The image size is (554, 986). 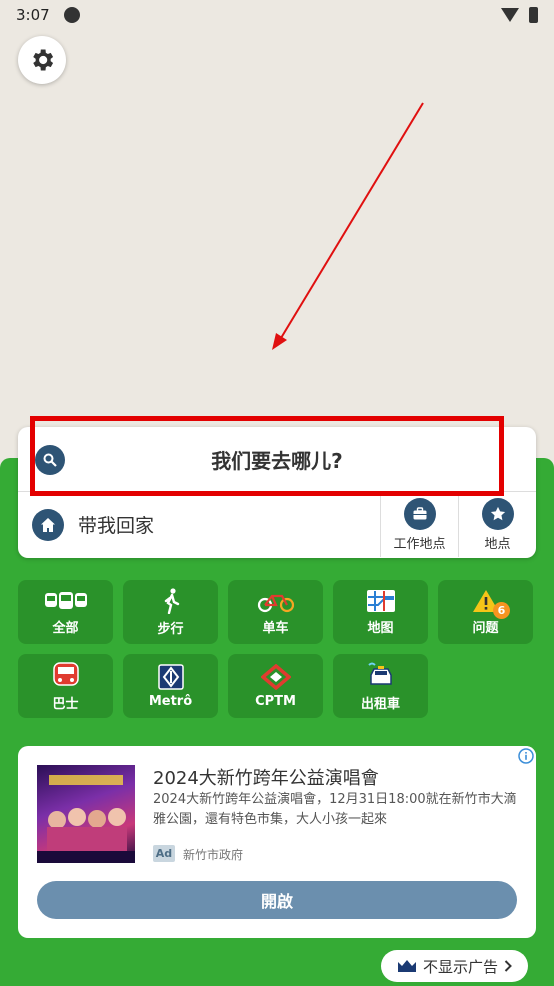 I want to click on mode-cptm: CPTM, so click(x=275, y=686).